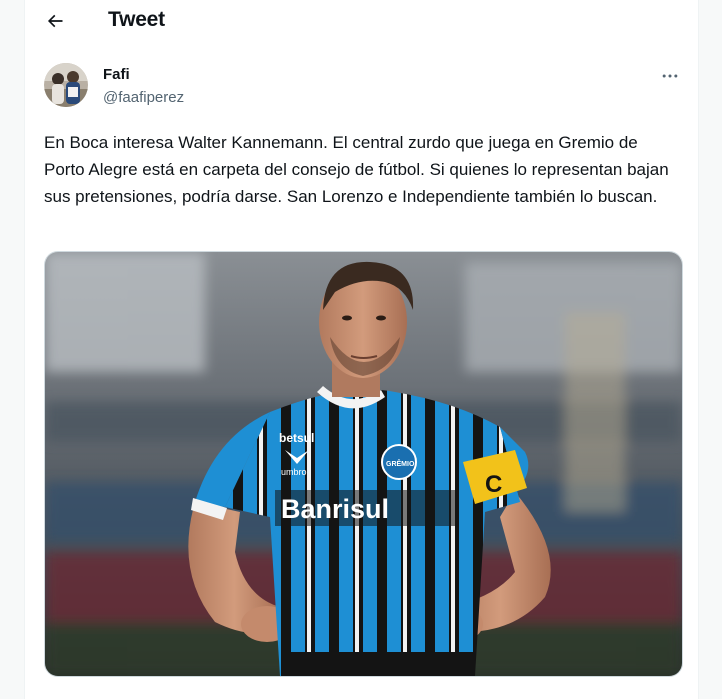 This screenshot has width=722, height=699. What do you see at coordinates (361, 22) in the screenshot?
I see `top-bar: Tweet` at bounding box center [361, 22].